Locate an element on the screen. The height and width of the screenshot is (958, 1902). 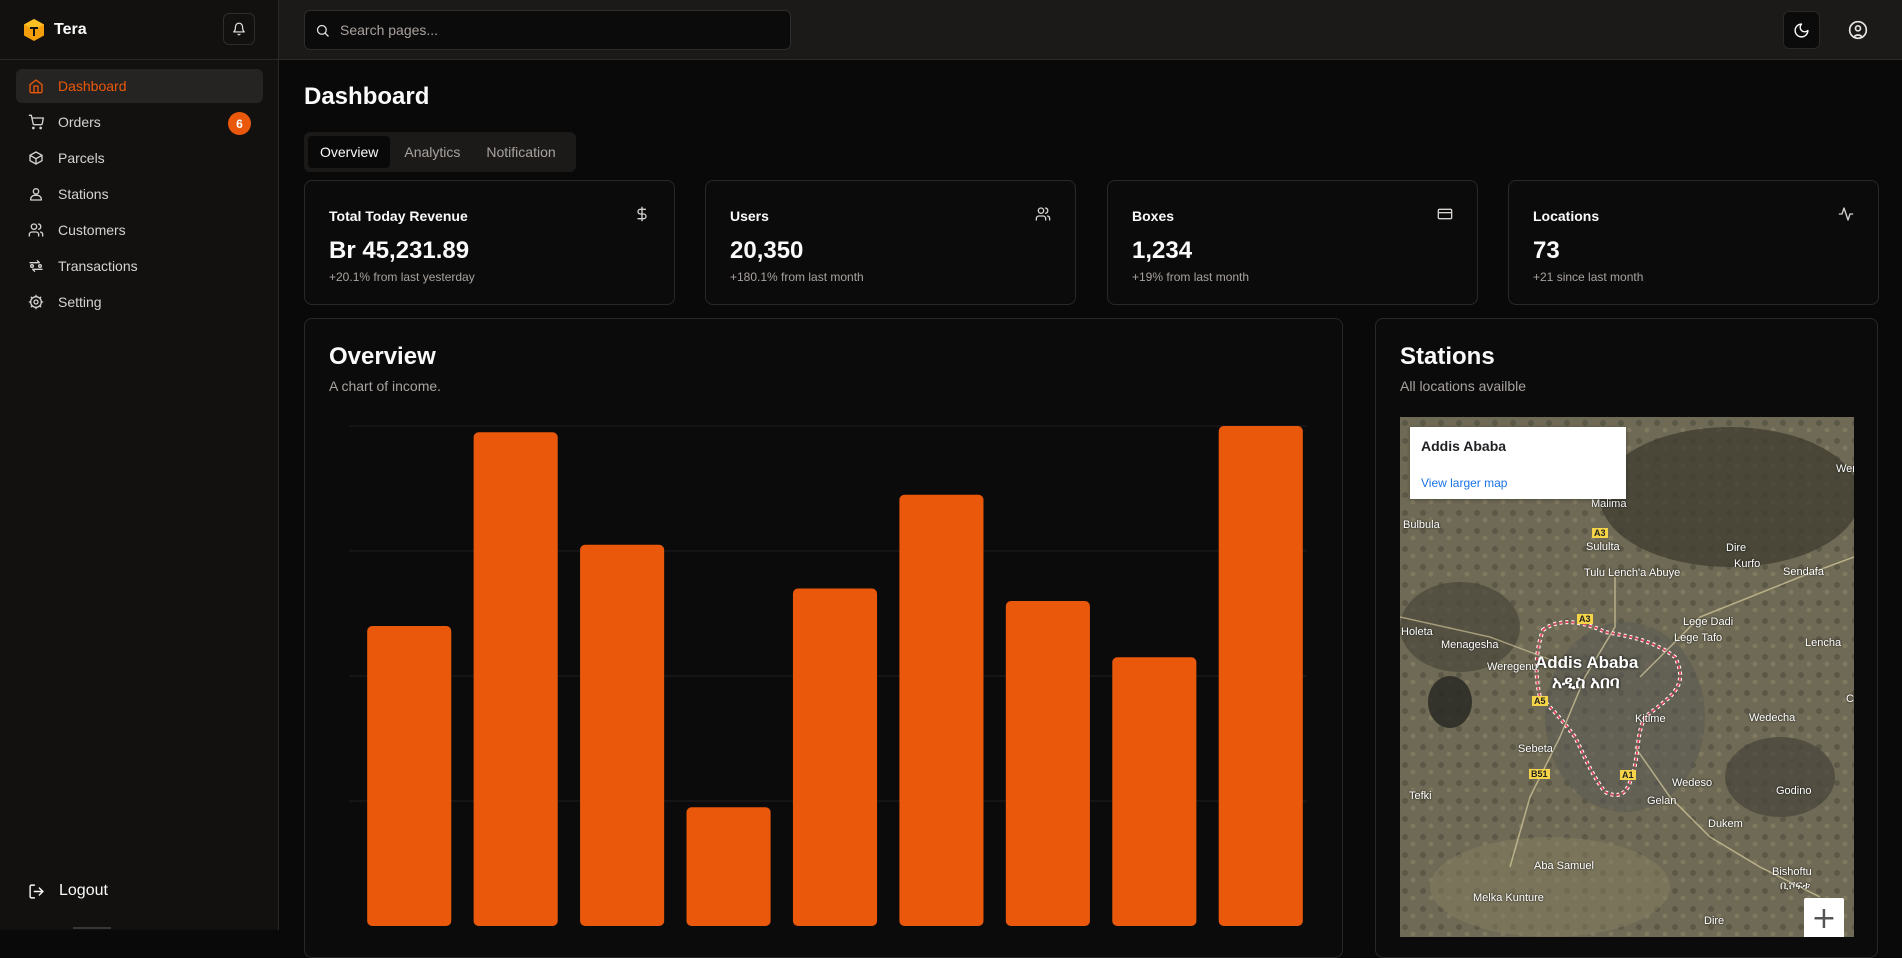
place-label: Kurfo is located at coordinates (1747, 564).